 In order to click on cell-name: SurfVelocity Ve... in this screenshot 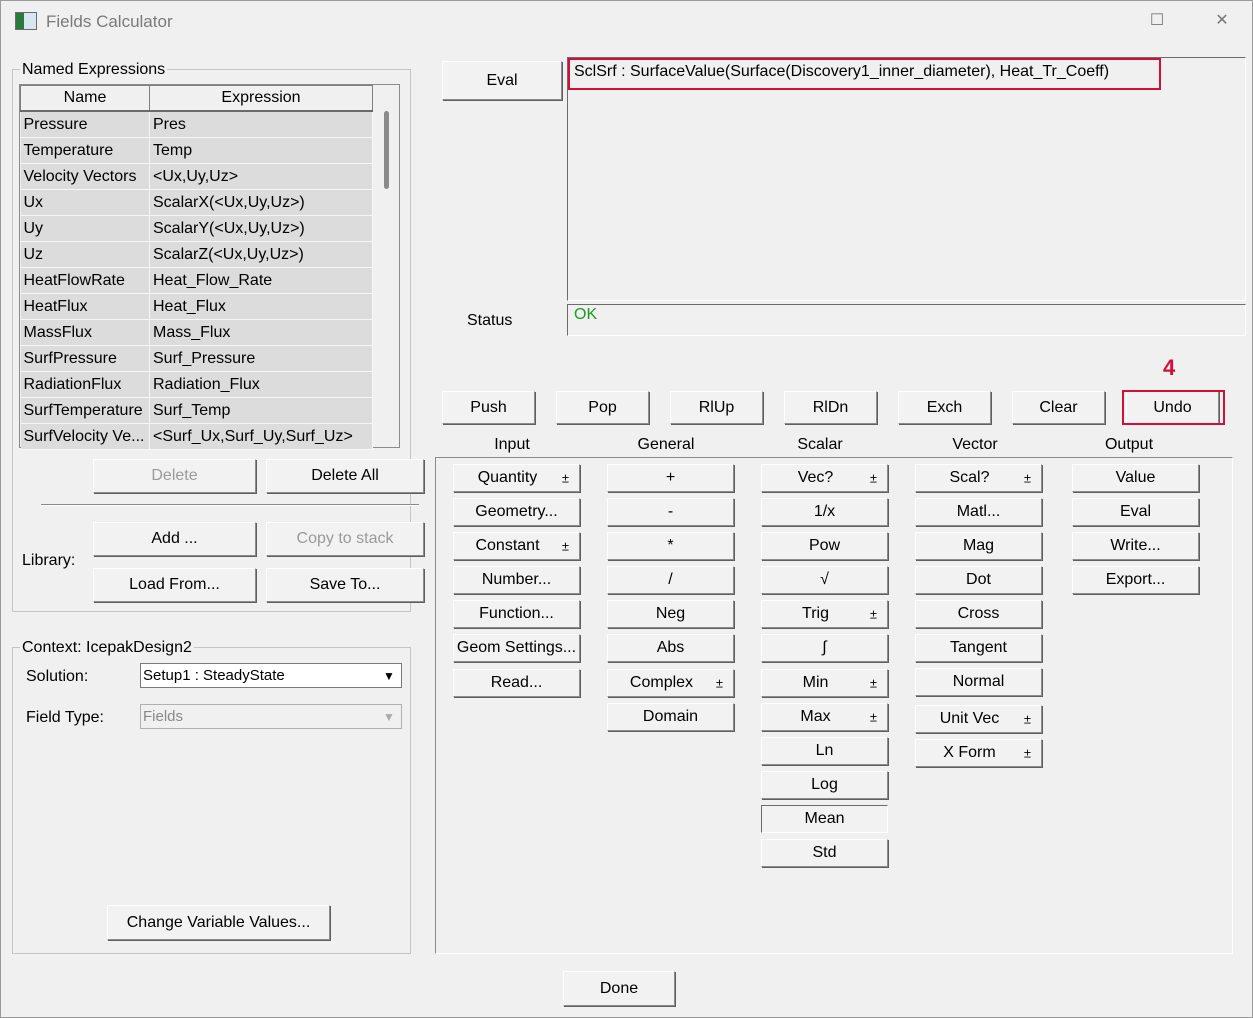, I will do `click(85, 436)`.